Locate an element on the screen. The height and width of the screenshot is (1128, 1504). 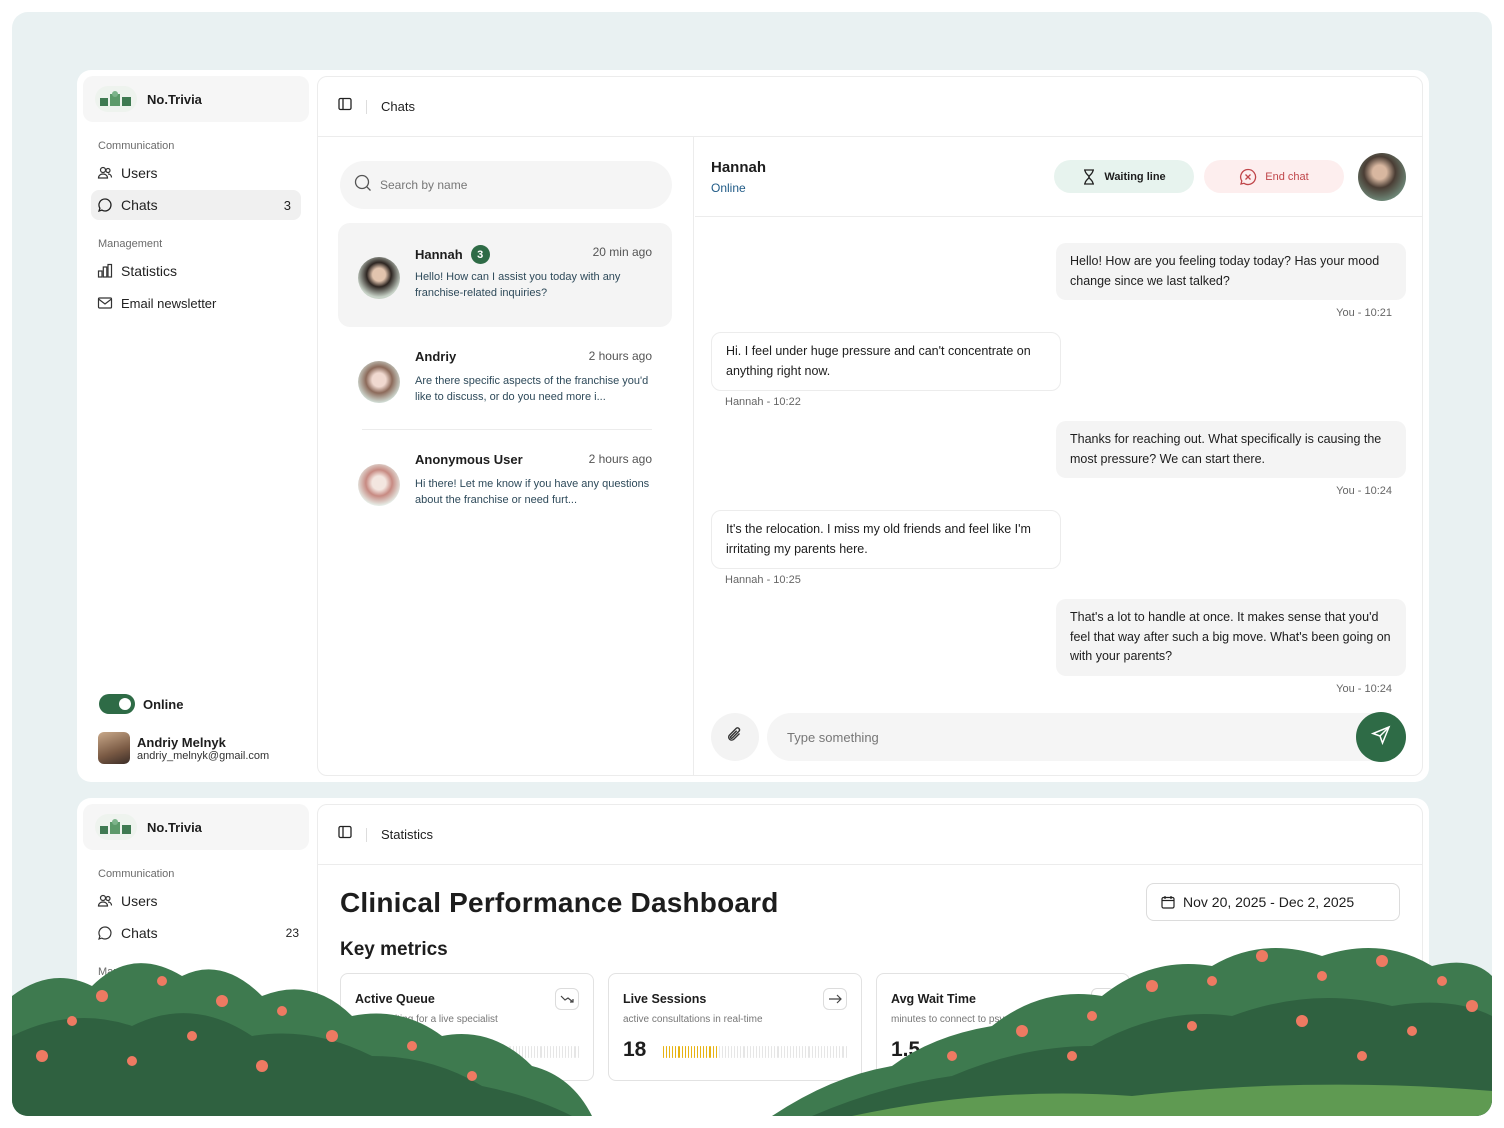
online-status-row: Online is located at coordinates (141, 704).